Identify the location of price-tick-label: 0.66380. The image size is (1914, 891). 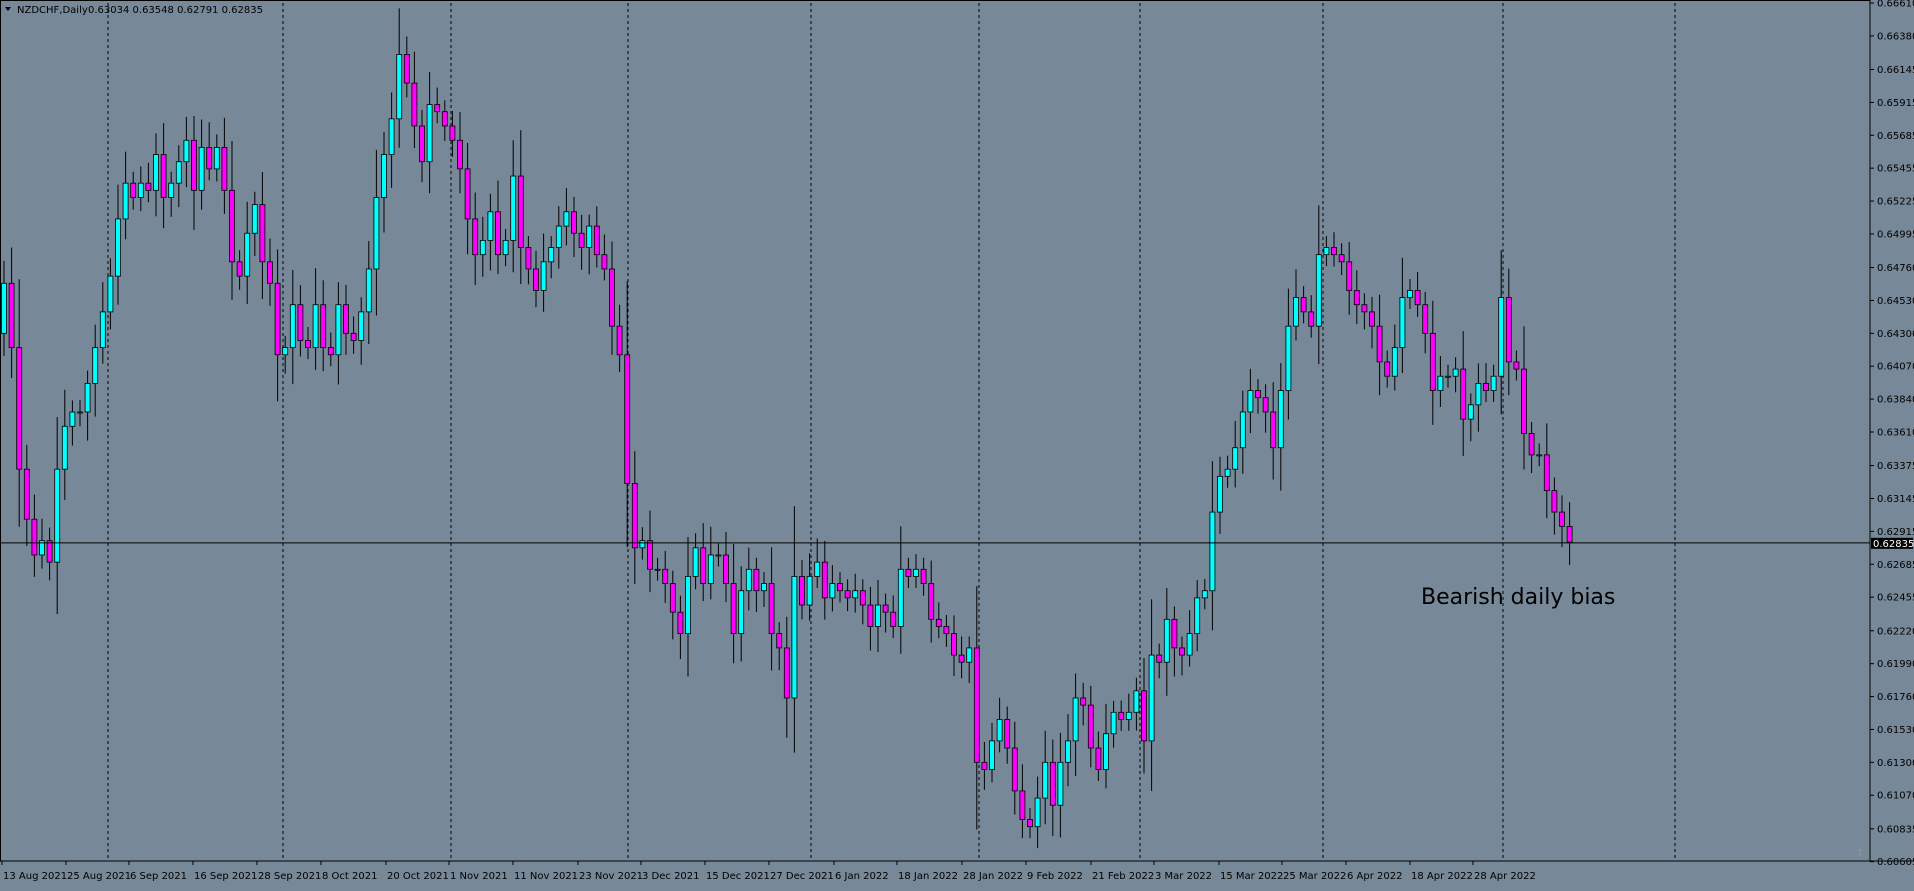
(1895, 36).